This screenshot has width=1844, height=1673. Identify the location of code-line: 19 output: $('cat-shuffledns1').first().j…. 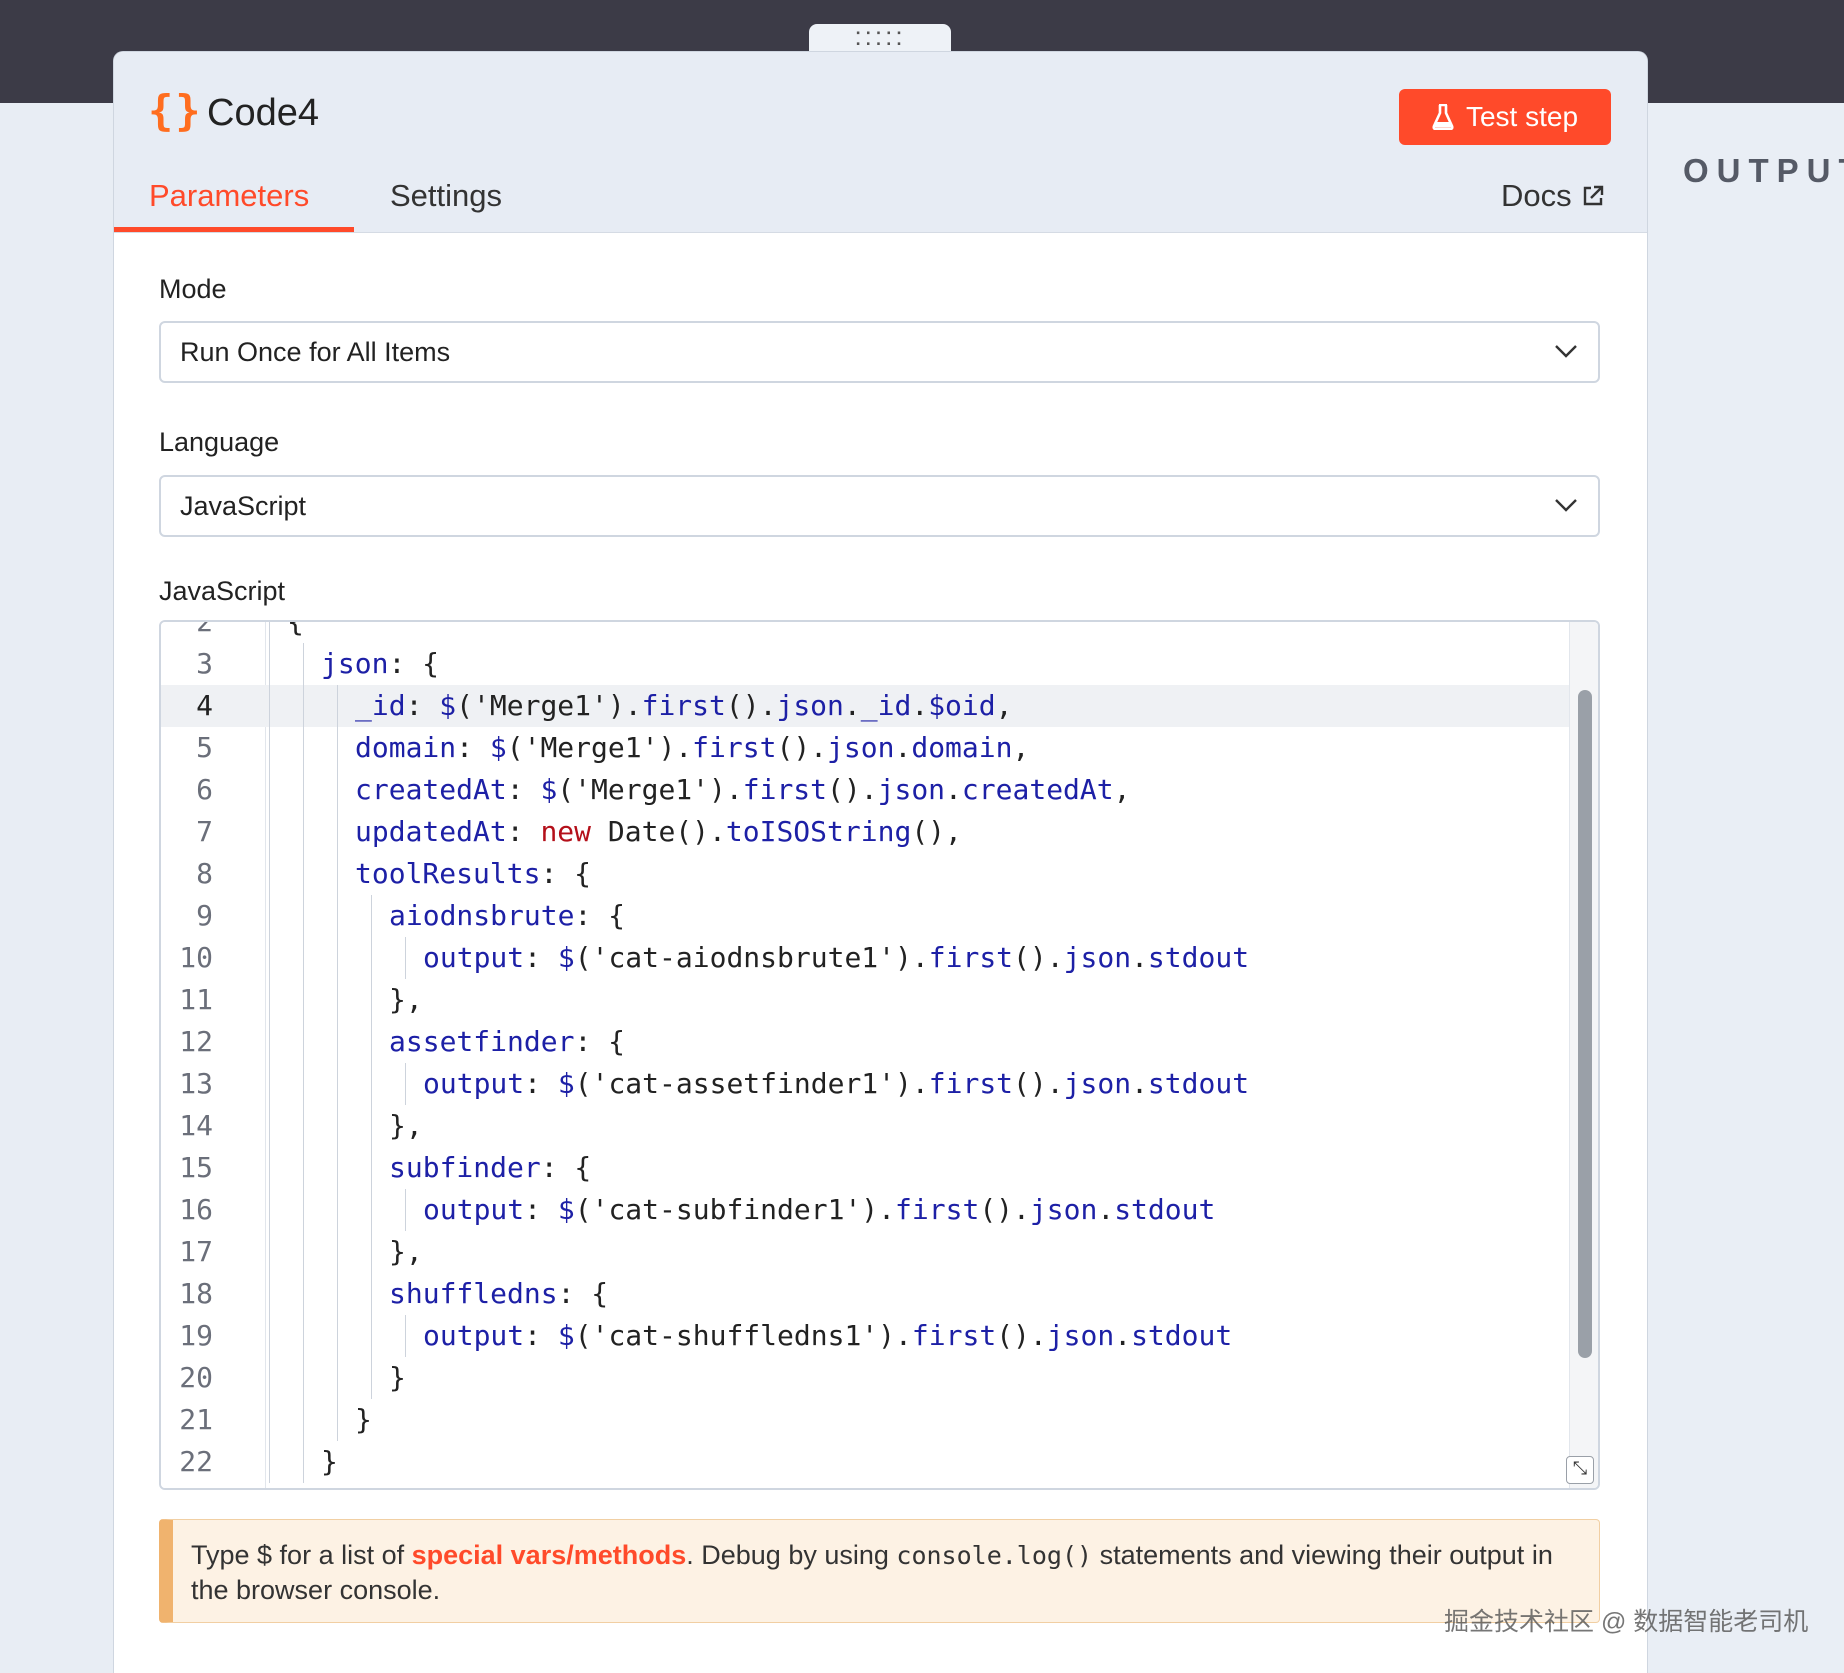
(869, 1336).